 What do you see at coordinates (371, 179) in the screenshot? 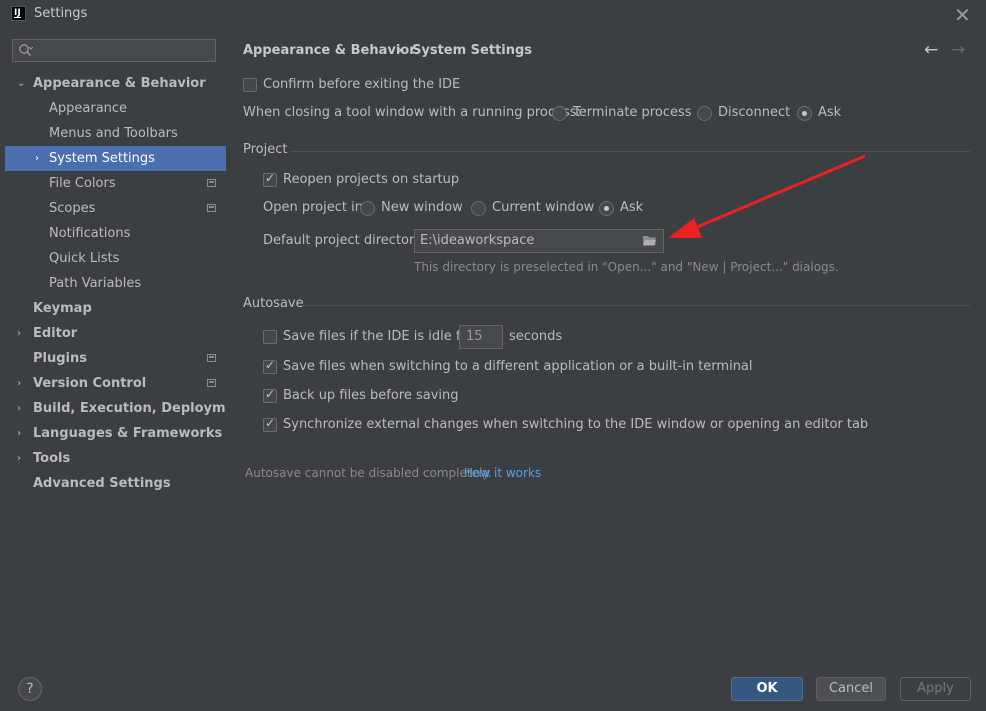
I see `reopen-projects-label: Reopen projects on startup` at bounding box center [371, 179].